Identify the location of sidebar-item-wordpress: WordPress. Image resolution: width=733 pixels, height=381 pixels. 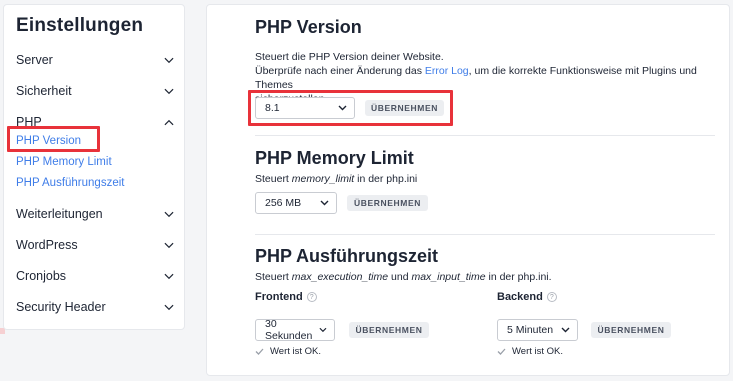
(95, 245).